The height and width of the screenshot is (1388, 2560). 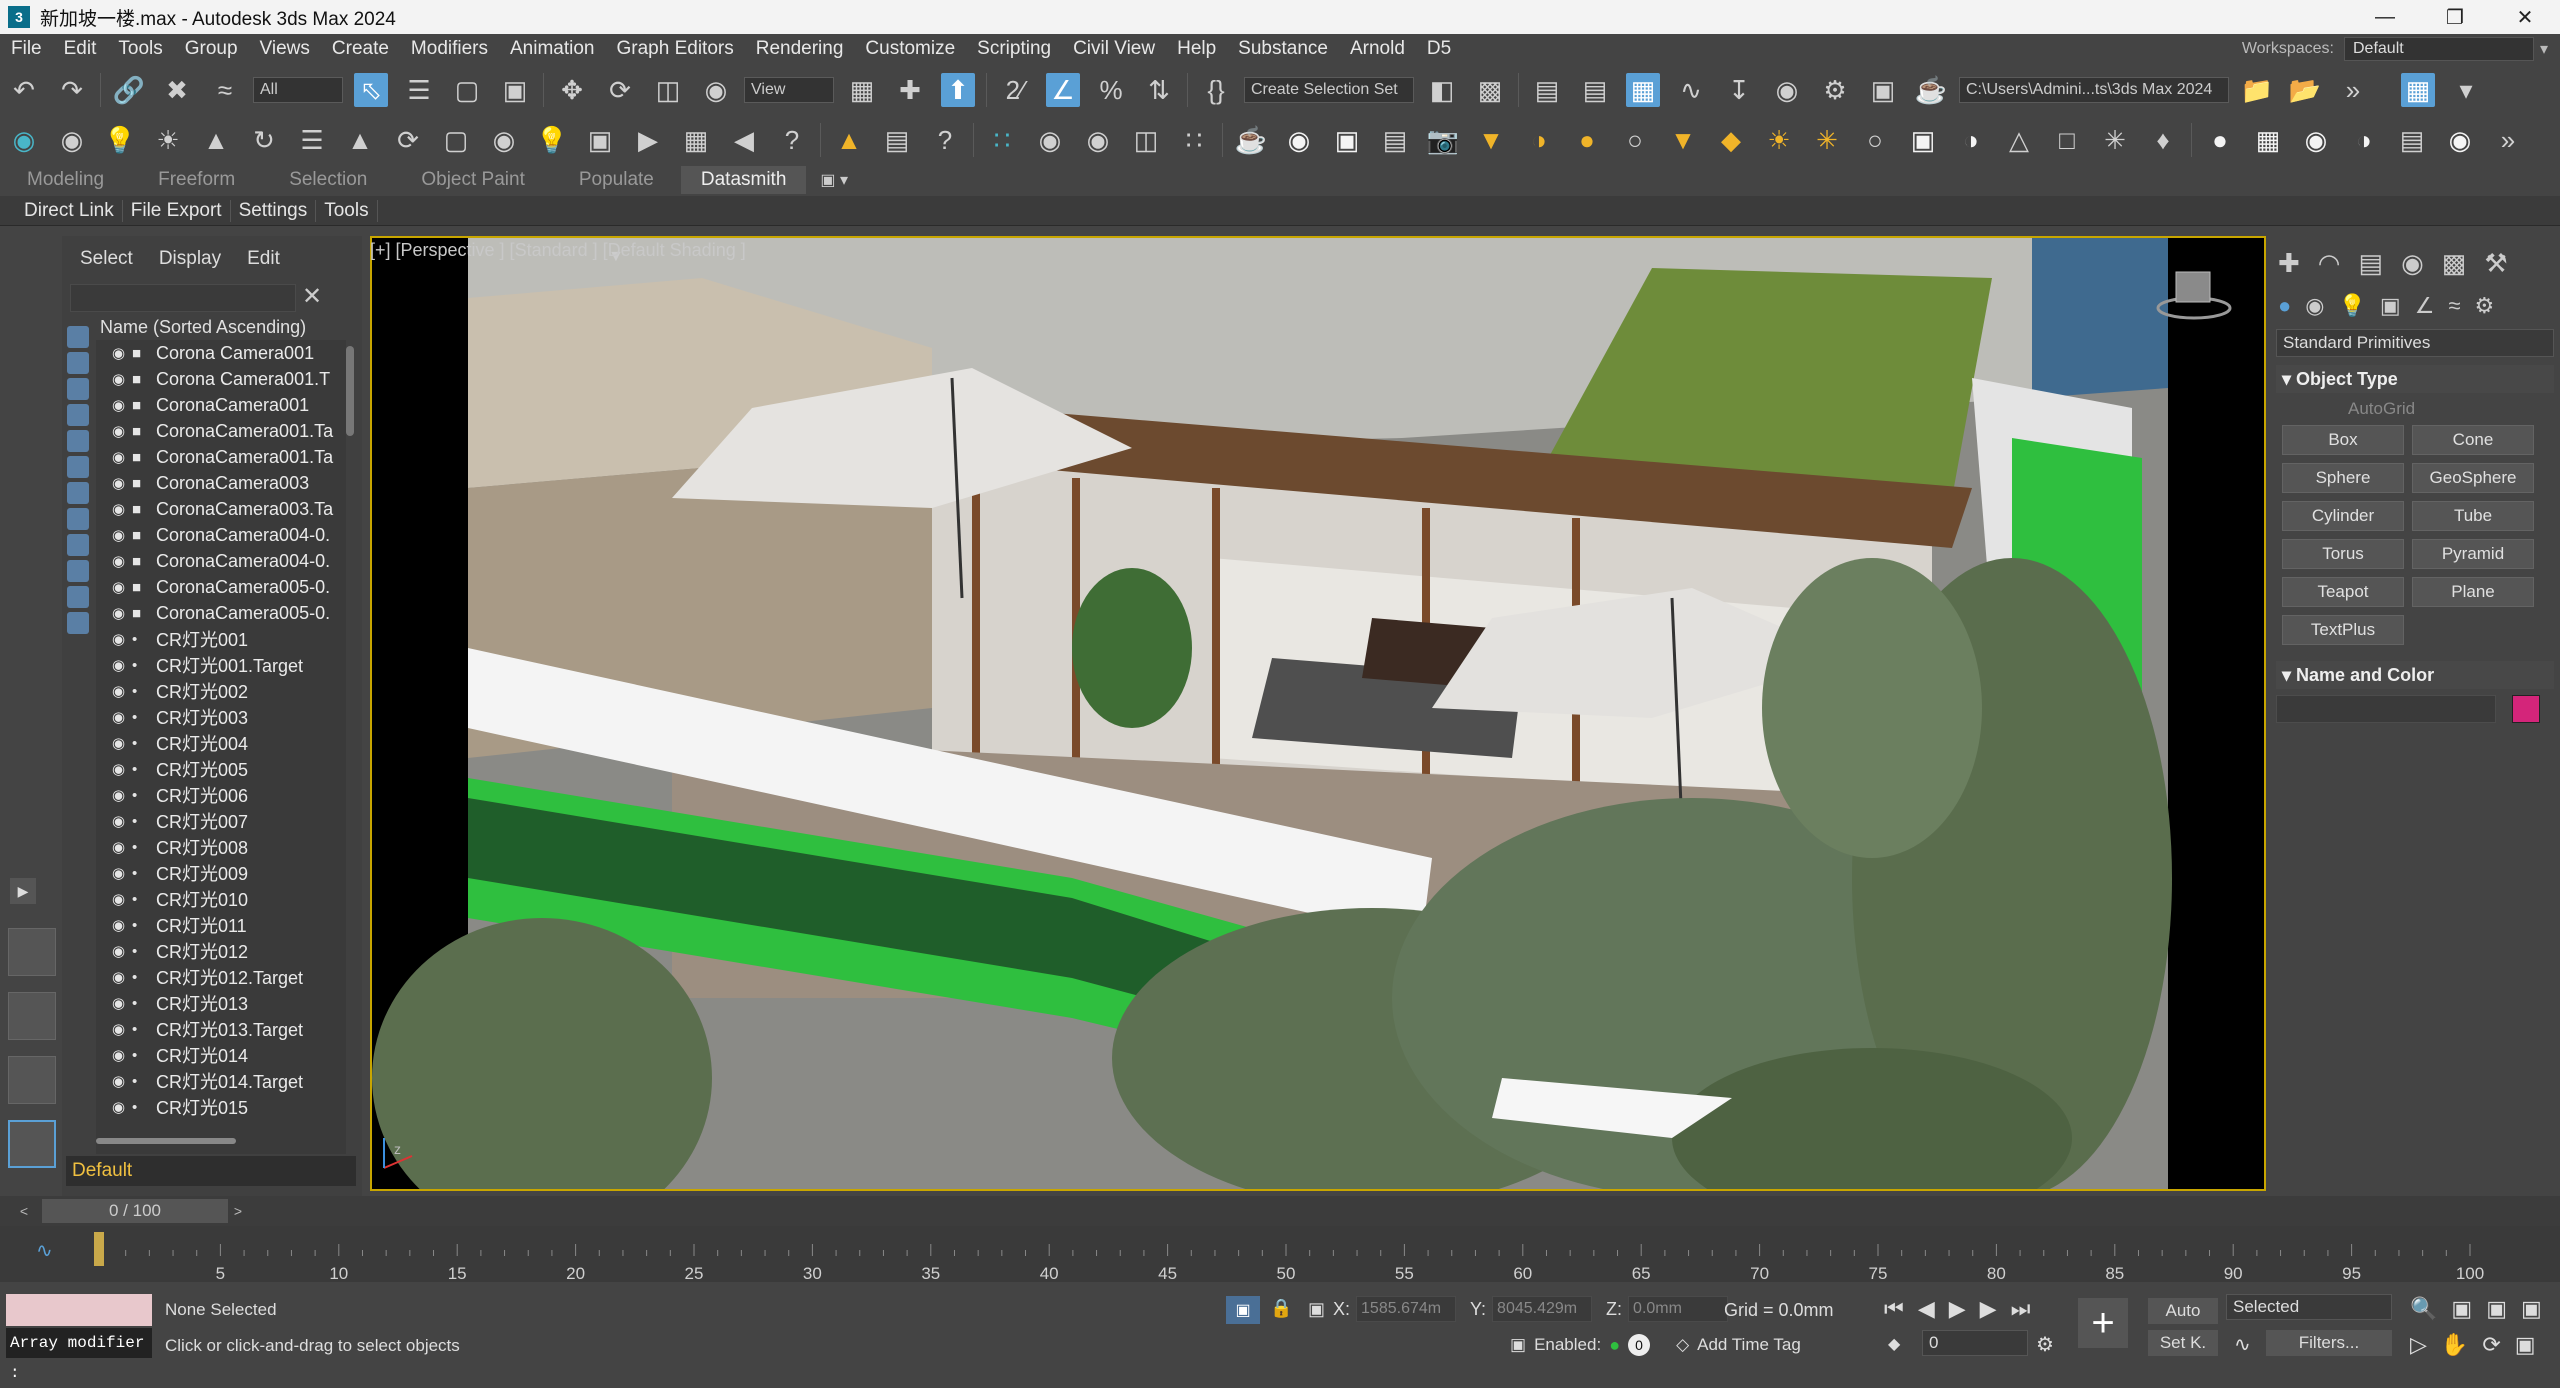 What do you see at coordinates (99, 1249) in the screenshot?
I see `time-cursor` at bounding box center [99, 1249].